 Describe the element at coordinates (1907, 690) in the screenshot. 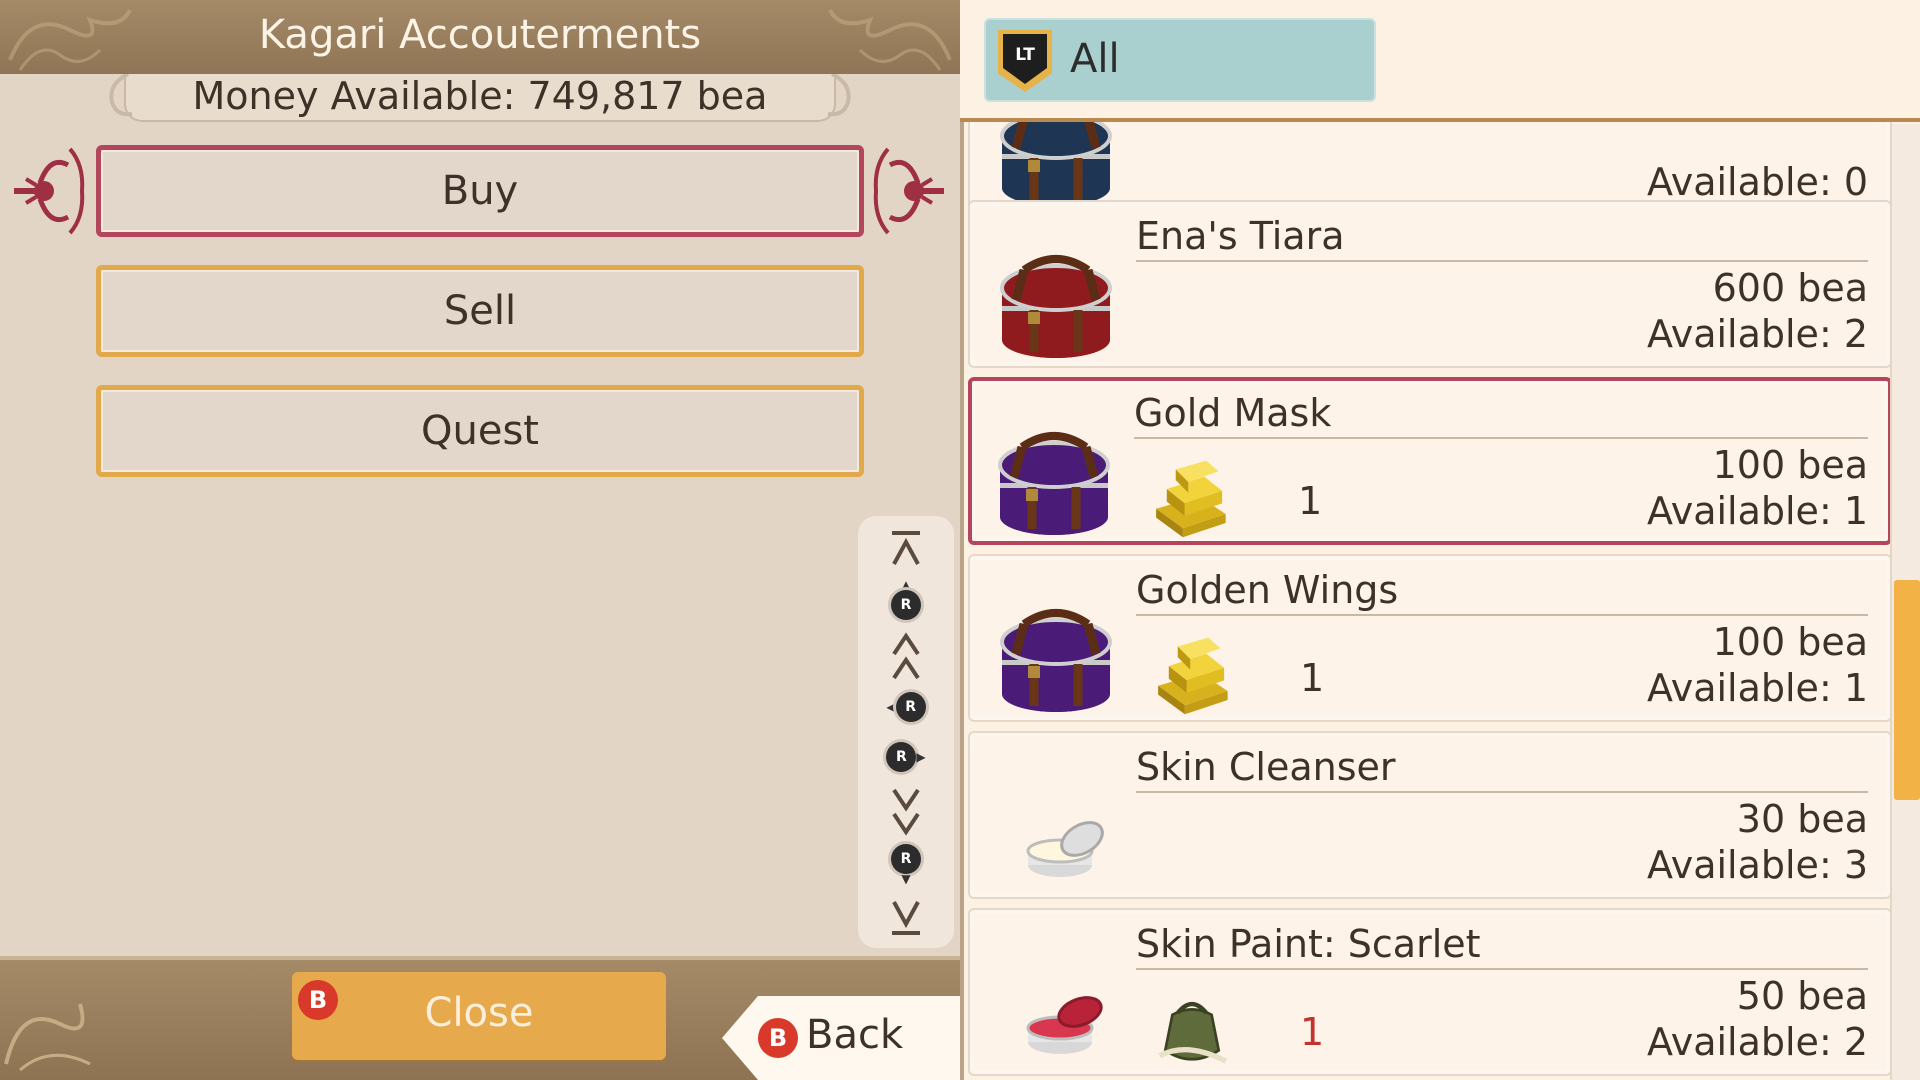

I see `scrollbar-thumb` at that location.